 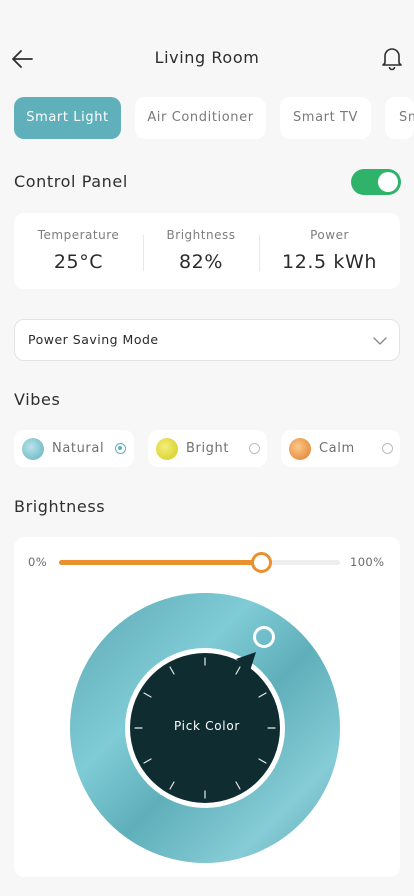 I want to click on stat-label: Brightness, so click(x=201, y=235).